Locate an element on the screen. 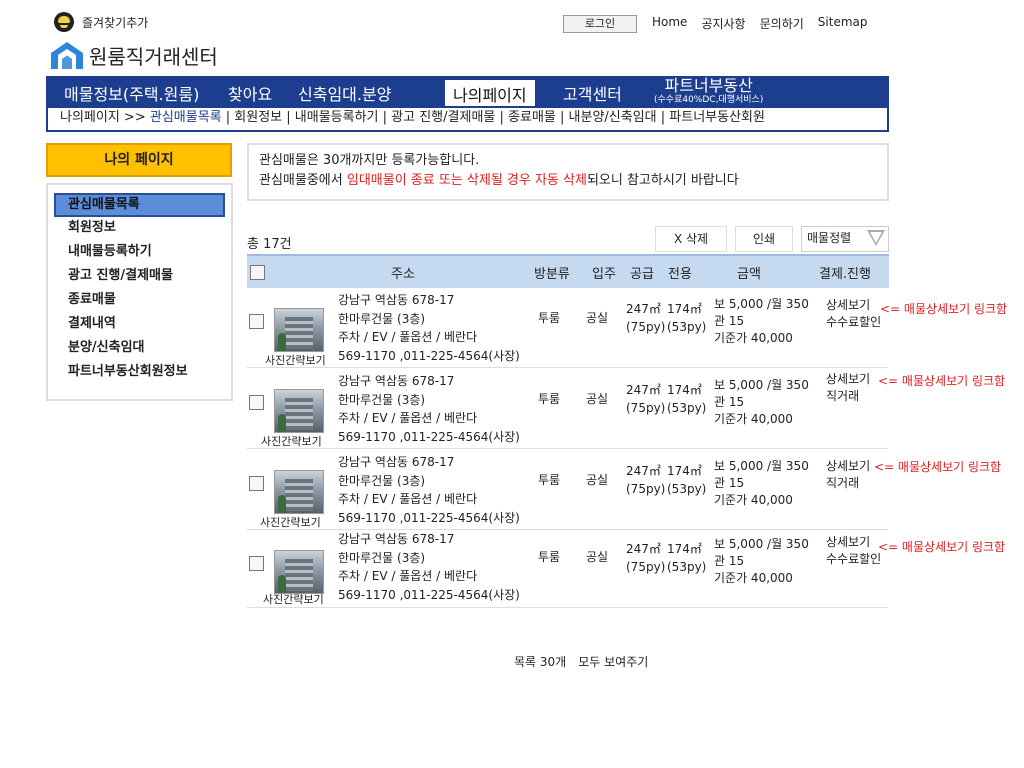 The image size is (1024, 768). smiley-icon is located at coordinates (64, 22).